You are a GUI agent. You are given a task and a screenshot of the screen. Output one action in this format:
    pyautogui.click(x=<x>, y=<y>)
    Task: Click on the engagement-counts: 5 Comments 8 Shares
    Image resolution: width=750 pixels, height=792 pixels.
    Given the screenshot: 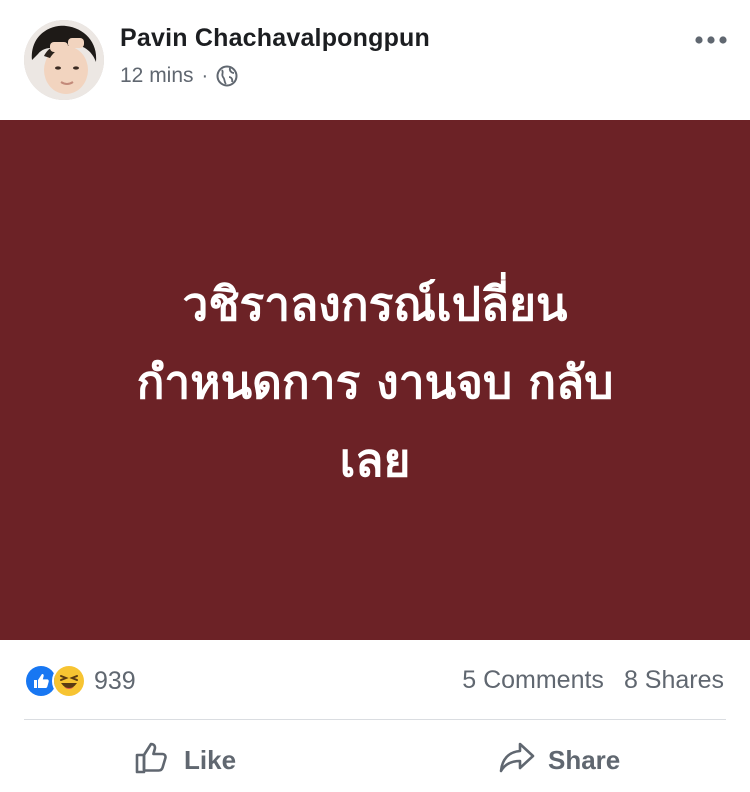 What is the action you would take?
    pyautogui.click(x=593, y=680)
    